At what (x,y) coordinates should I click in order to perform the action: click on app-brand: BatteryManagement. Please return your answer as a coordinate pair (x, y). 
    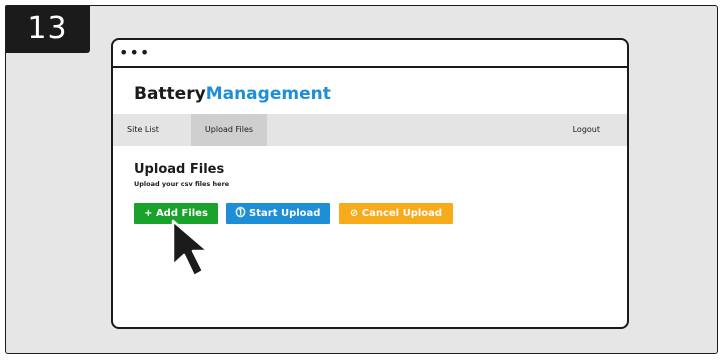
    Looking at the image, I should click on (232, 94).